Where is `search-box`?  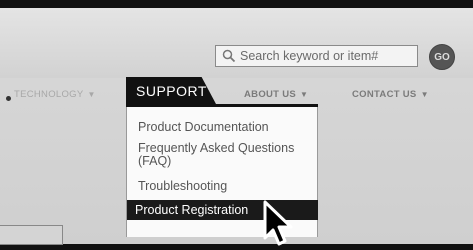 search-box is located at coordinates (316, 56).